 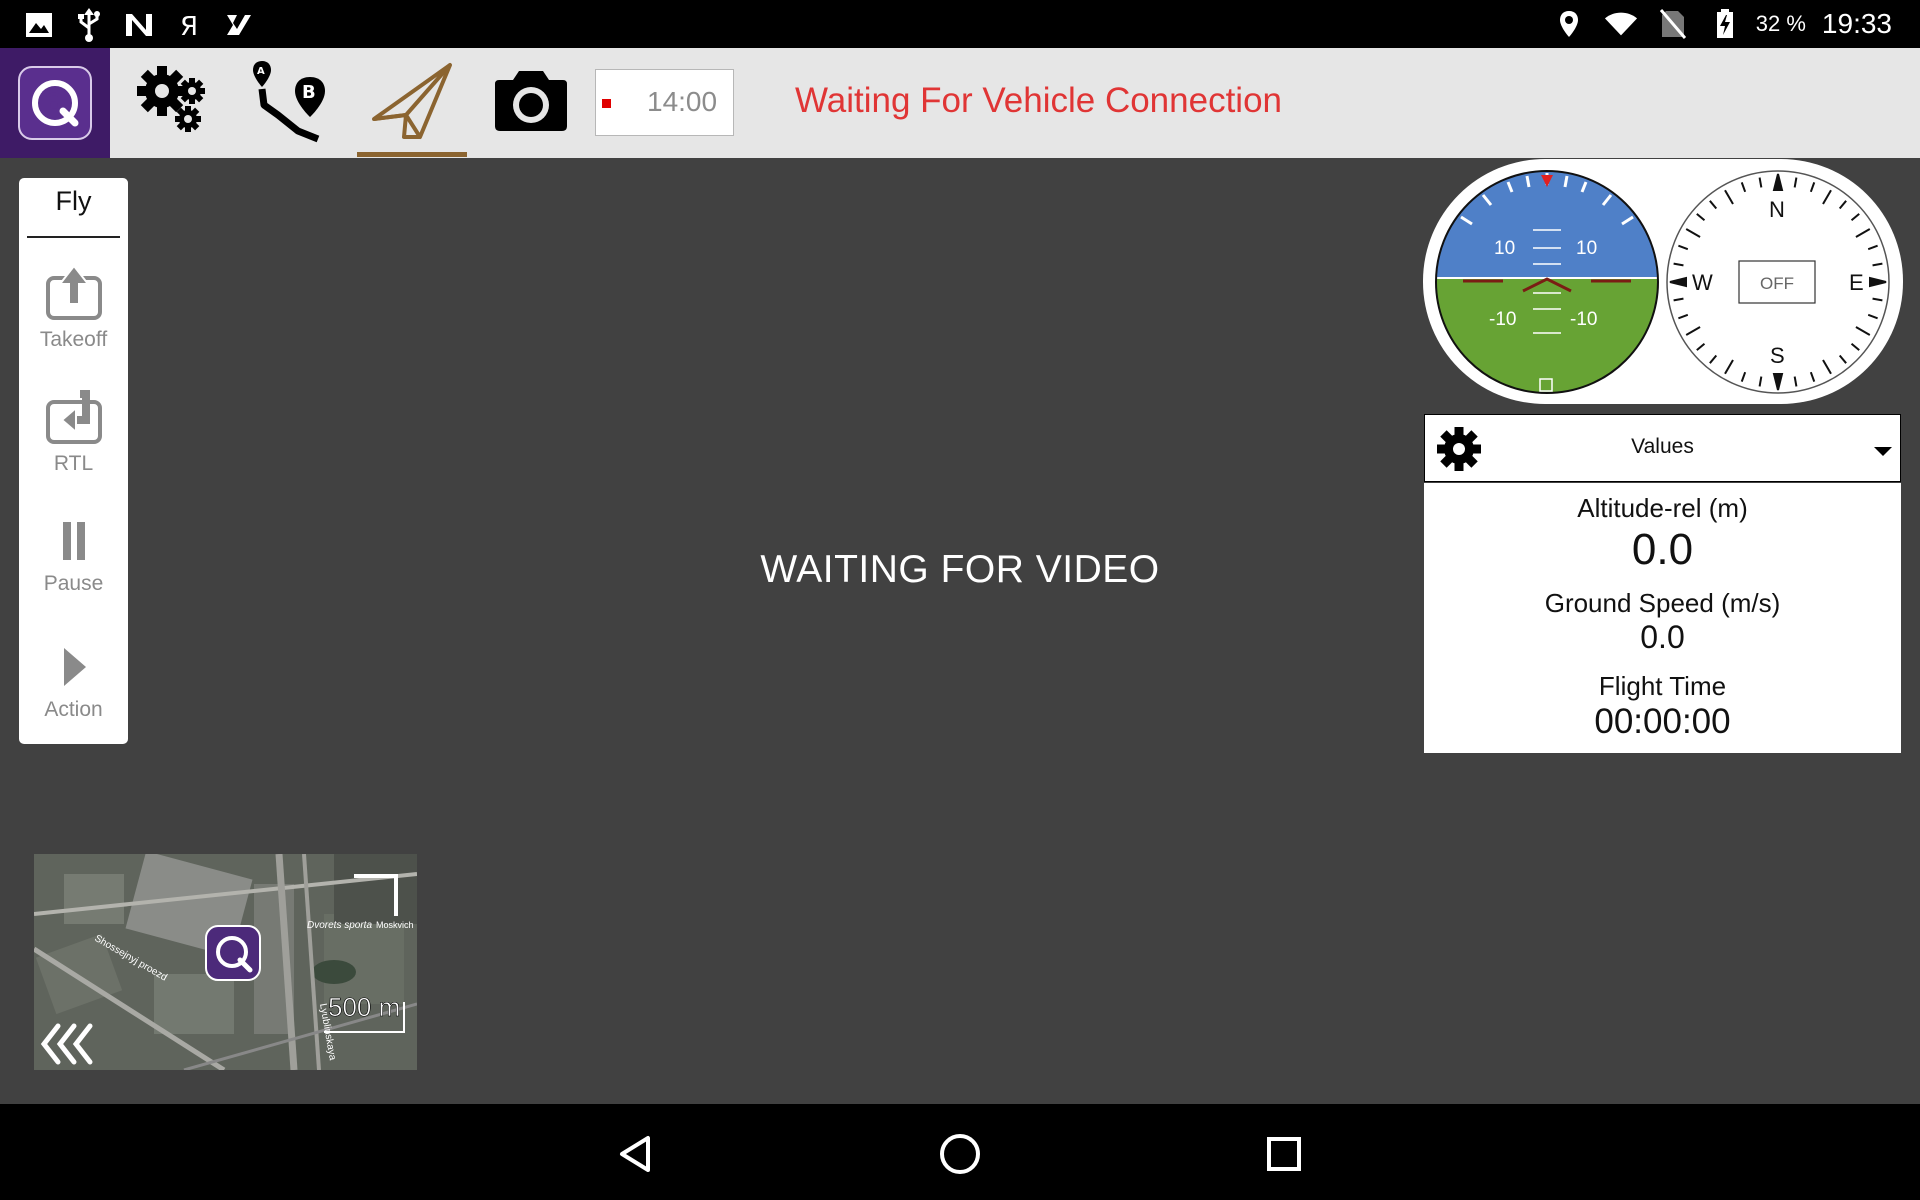 What do you see at coordinates (1662, 686) in the screenshot?
I see `flight-time-label: Flight Time` at bounding box center [1662, 686].